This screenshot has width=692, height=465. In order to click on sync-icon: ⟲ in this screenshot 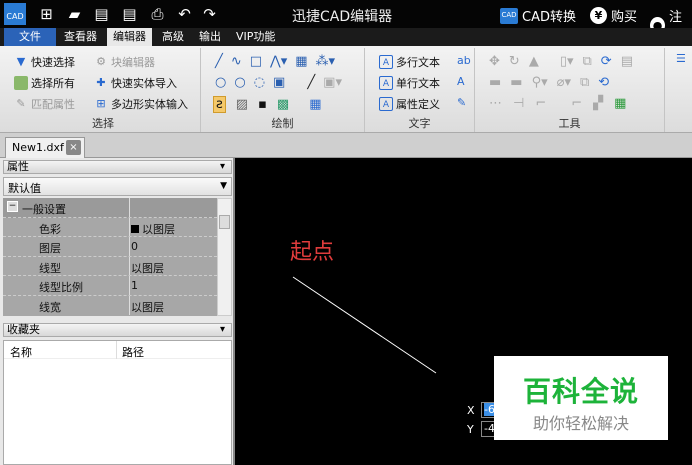, I will do `click(603, 82)`.